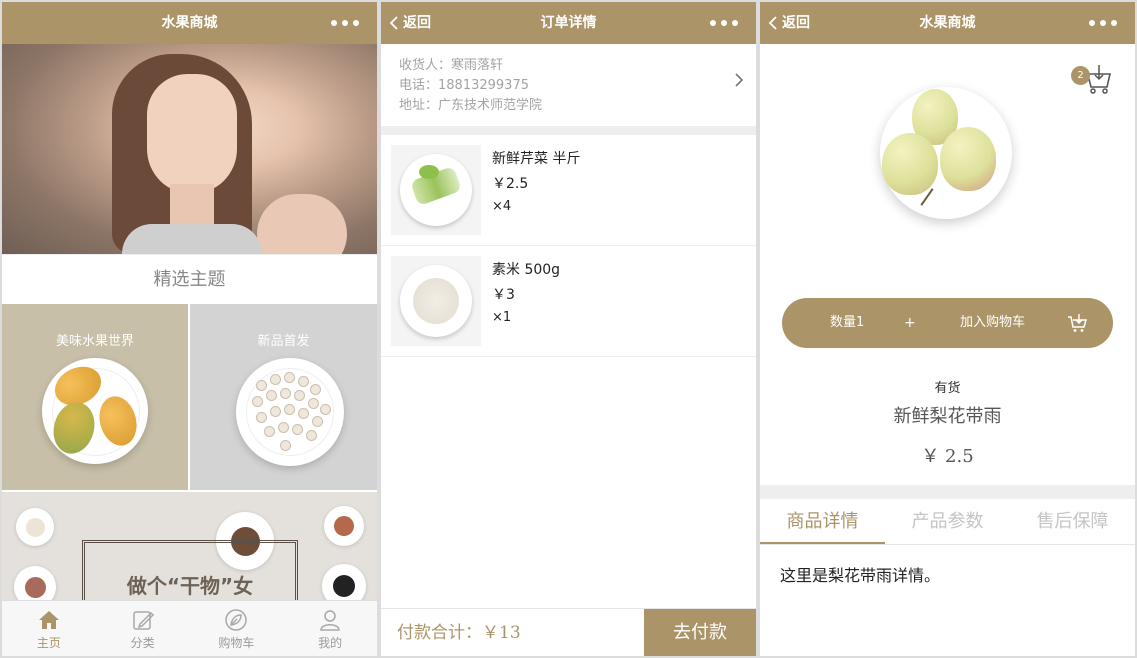 The width and height of the screenshot is (1137, 658). I want to click on payment-bar: 付款合计：￥13 去付款, so click(568, 632).